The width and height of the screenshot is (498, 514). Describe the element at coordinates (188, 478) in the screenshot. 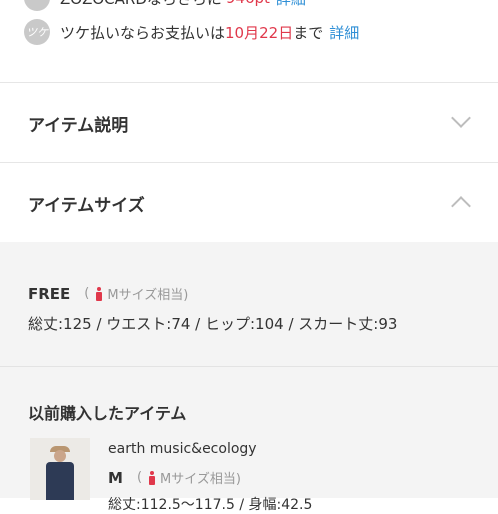

I see `previous-fit-info: ( Mサイズ相当)` at that location.